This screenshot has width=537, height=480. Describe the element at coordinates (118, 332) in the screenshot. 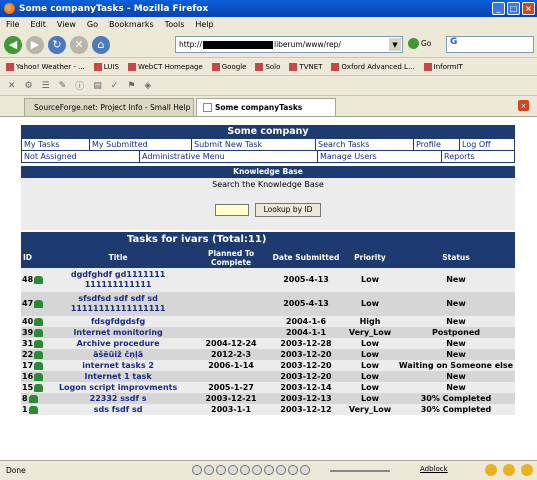

I see `task-title-link: Internet monitoring` at that location.